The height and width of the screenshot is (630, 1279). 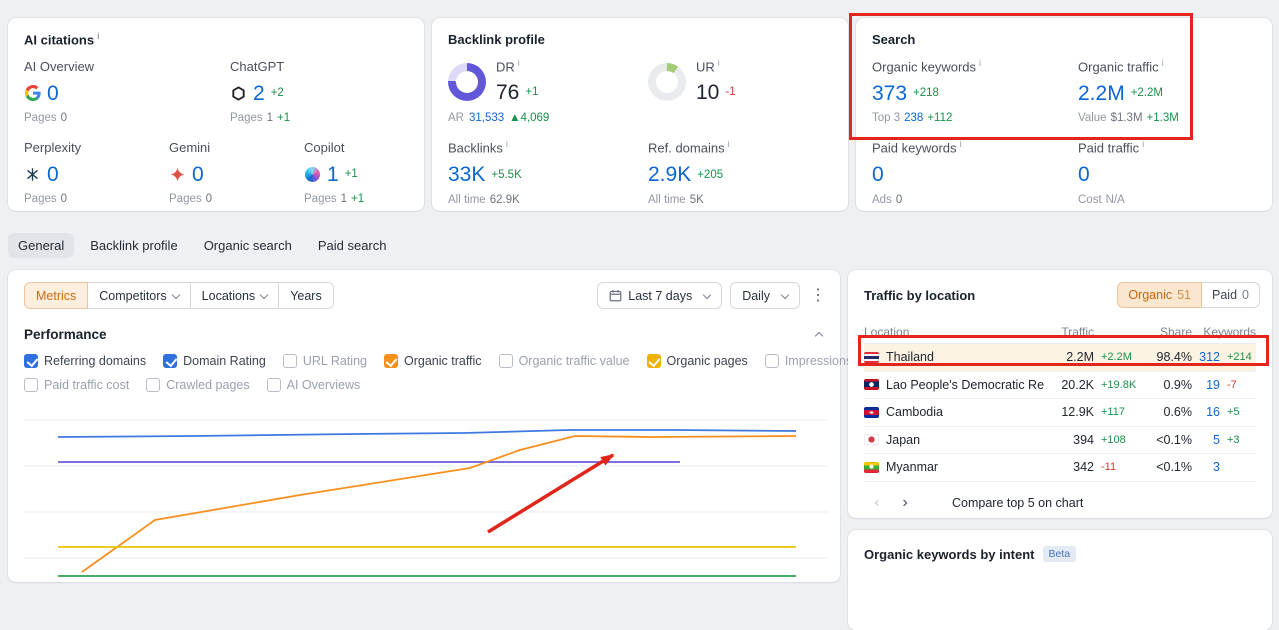 What do you see at coordinates (1206, 440) in the screenshot?
I see `keywords-value: 5` at bounding box center [1206, 440].